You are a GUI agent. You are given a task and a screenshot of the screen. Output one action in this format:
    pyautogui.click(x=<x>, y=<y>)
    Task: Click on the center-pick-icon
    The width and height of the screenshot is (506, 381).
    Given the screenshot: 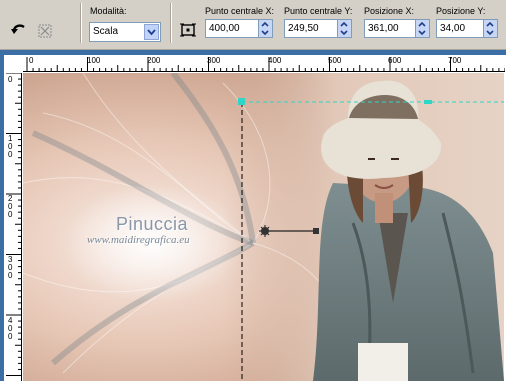 What is the action you would take?
    pyautogui.click(x=188, y=30)
    